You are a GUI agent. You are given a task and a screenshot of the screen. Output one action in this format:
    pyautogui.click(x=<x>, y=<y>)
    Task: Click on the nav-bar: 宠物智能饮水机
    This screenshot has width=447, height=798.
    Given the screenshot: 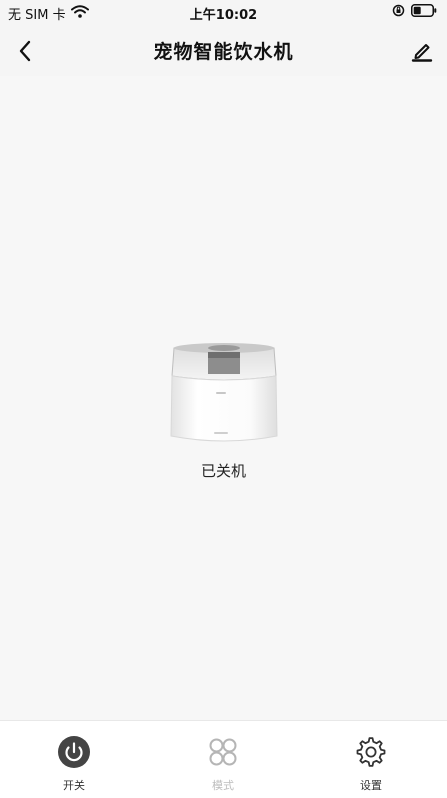 What is the action you would take?
    pyautogui.click(x=223, y=50)
    